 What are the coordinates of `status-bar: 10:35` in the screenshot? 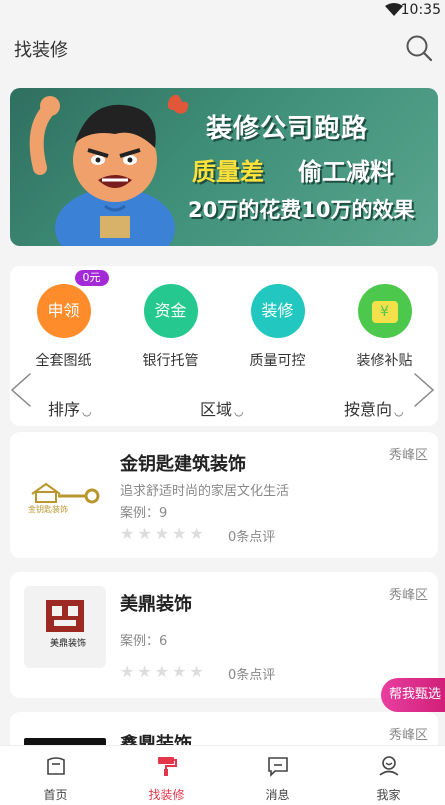 It's located at (222, 11).